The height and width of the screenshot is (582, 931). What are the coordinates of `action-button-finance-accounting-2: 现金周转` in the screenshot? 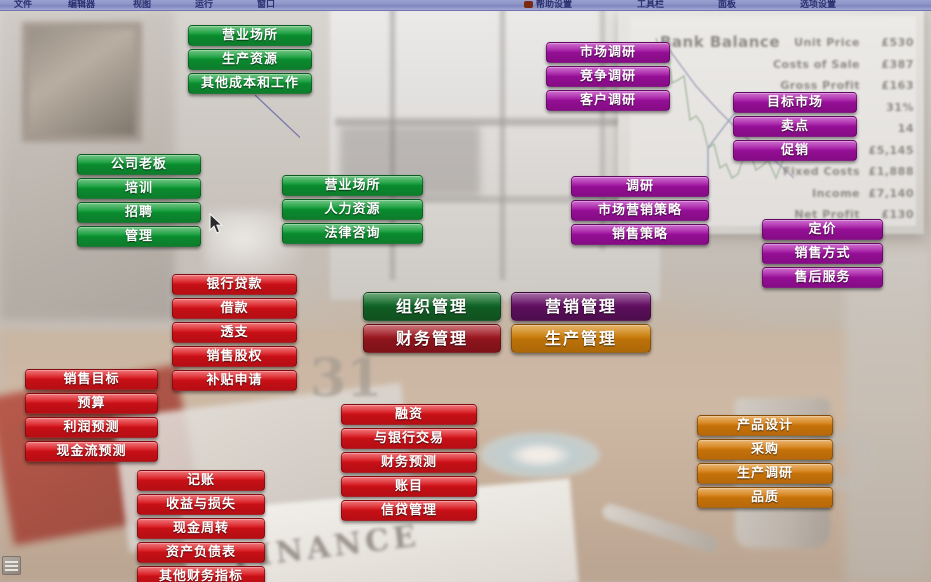 It's located at (201, 528).